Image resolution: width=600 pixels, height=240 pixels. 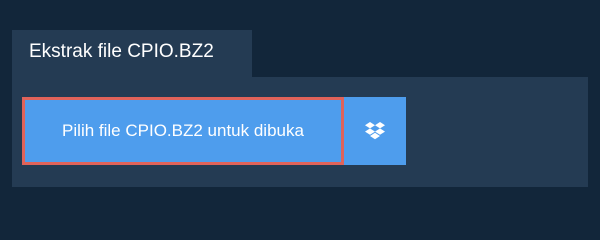 I want to click on dropbox-button, so click(x=375, y=131).